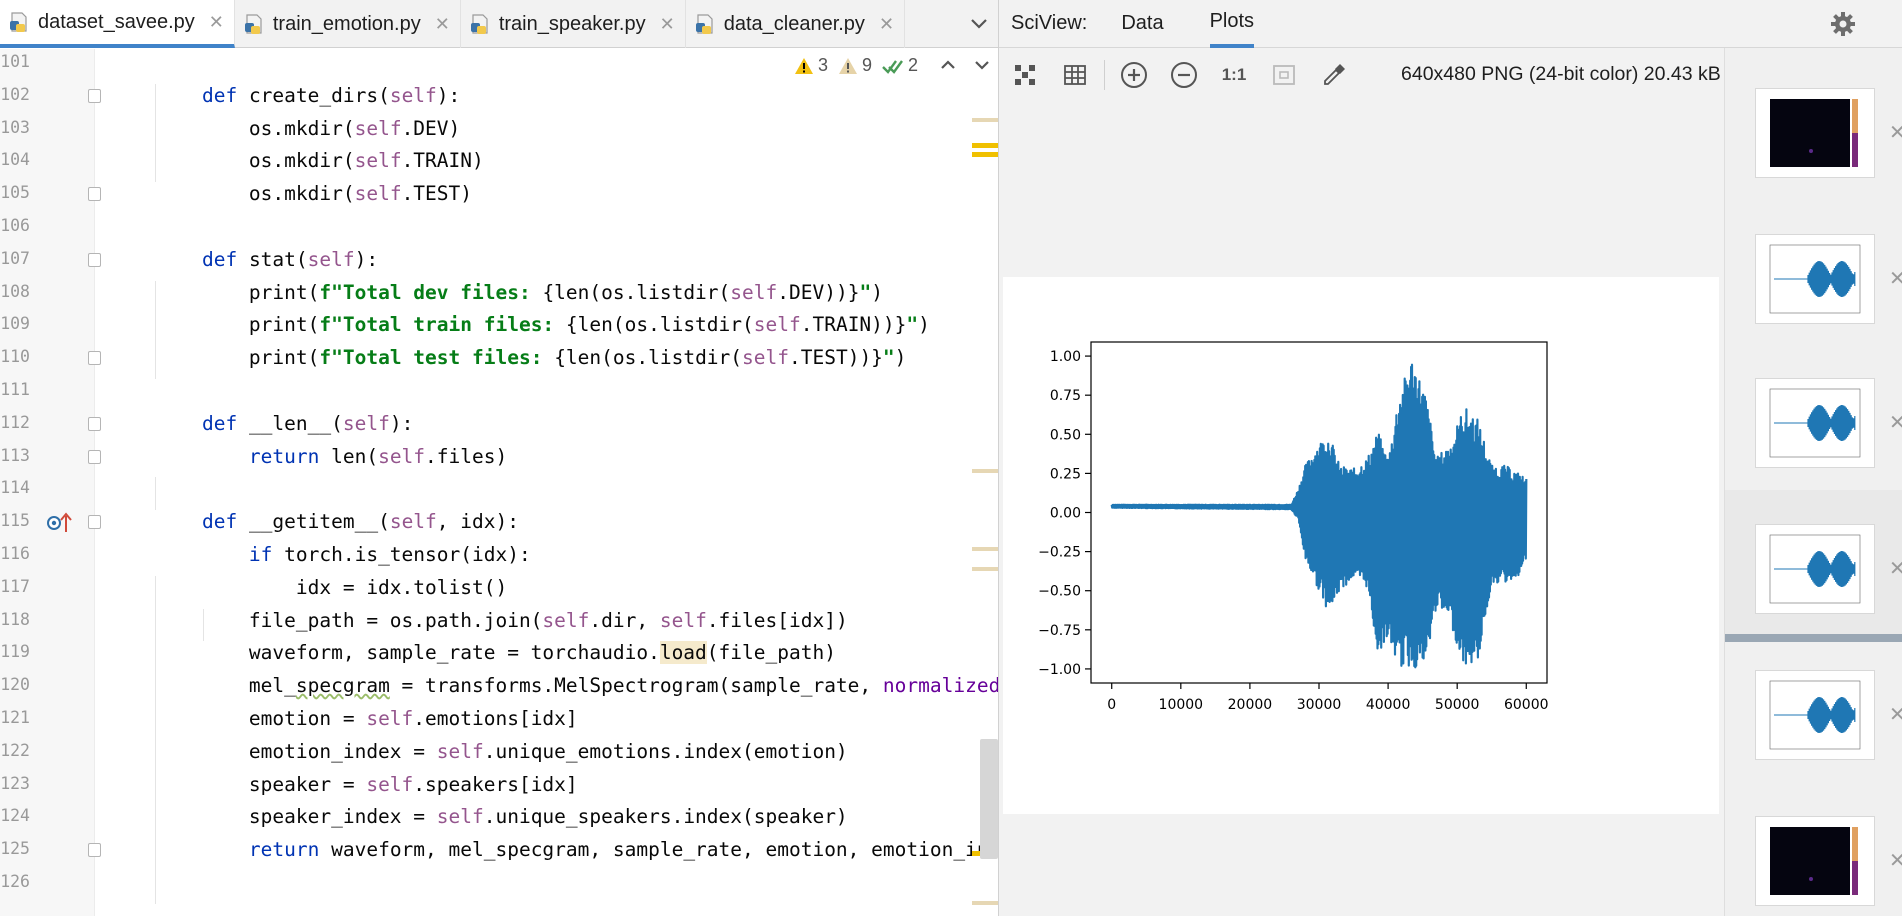 Image resolution: width=1902 pixels, height=916 pixels. What do you see at coordinates (343, 555) in the screenshot?
I see `code-line: if torch.is_tensor(idx):` at bounding box center [343, 555].